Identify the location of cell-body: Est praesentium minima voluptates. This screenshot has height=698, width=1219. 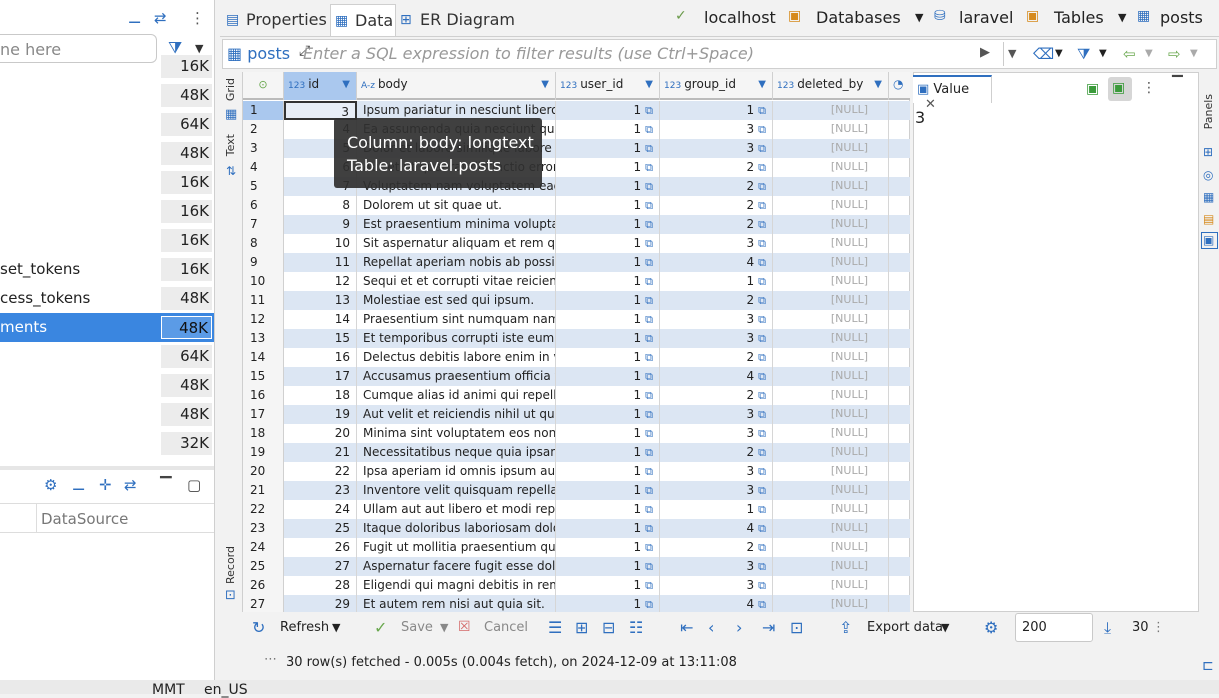
(456, 224).